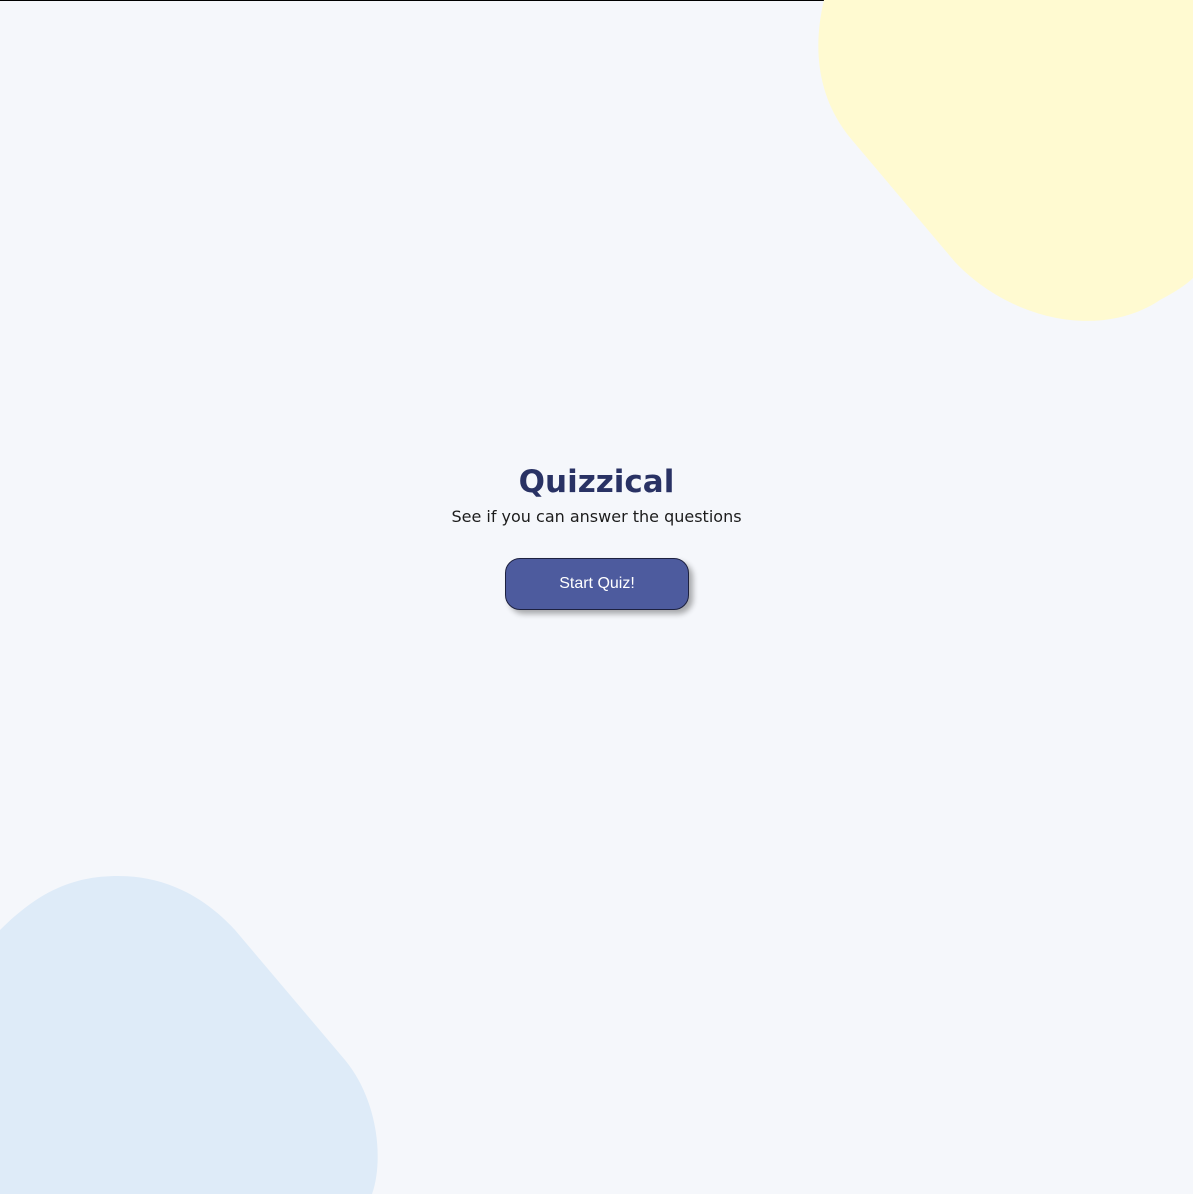 Image resolution: width=1193 pixels, height=1194 pixels. I want to click on start-quiz-button: Start Quiz!, so click(597, 584).